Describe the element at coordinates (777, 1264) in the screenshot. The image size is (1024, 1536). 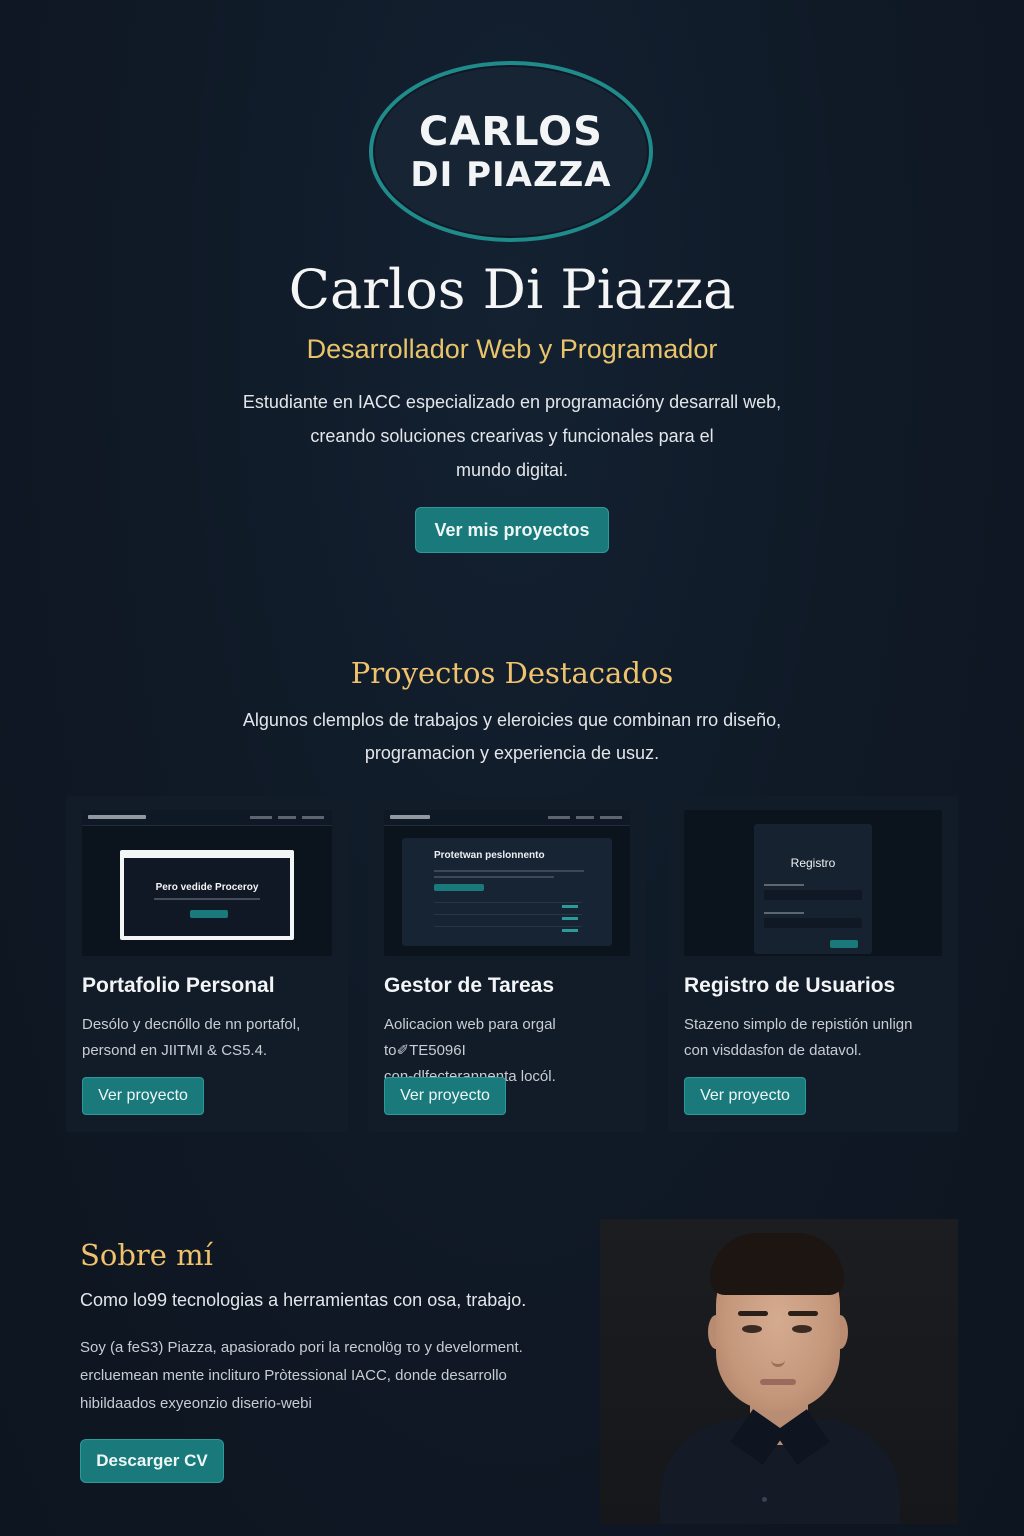
I see `portrait-hair` at that location.